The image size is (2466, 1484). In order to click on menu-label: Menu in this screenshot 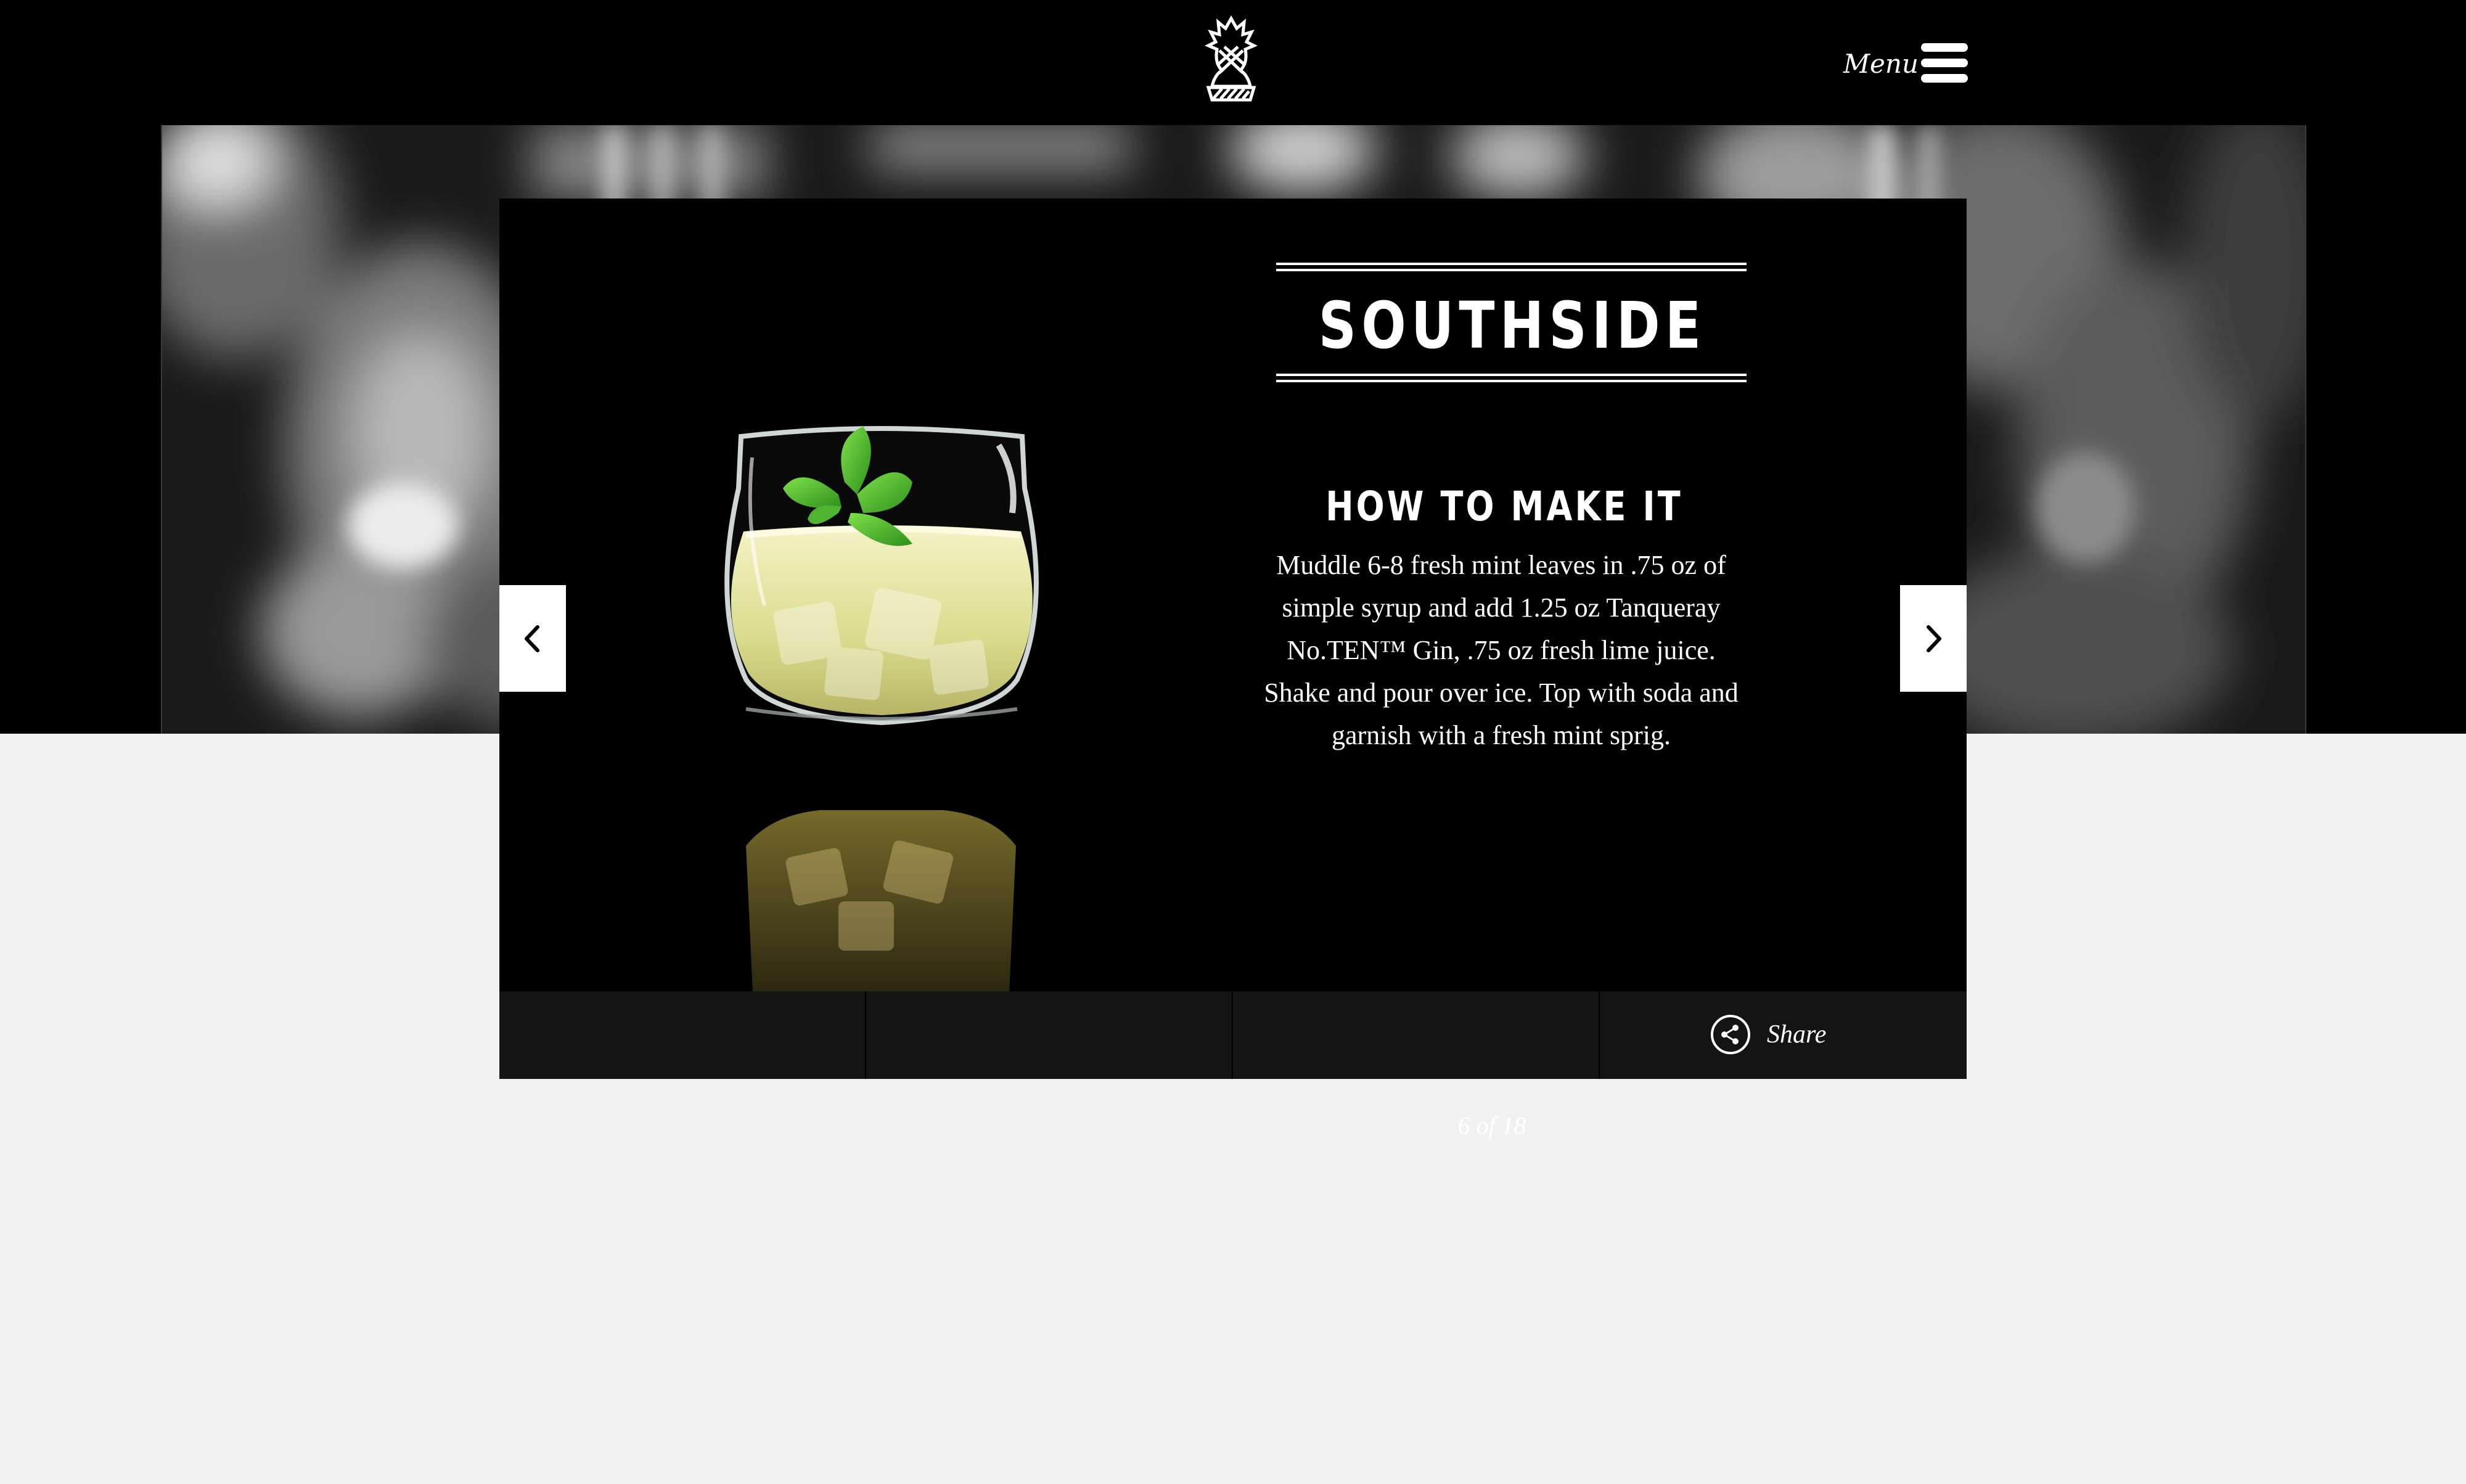, I will do `click(1881, 64)`.